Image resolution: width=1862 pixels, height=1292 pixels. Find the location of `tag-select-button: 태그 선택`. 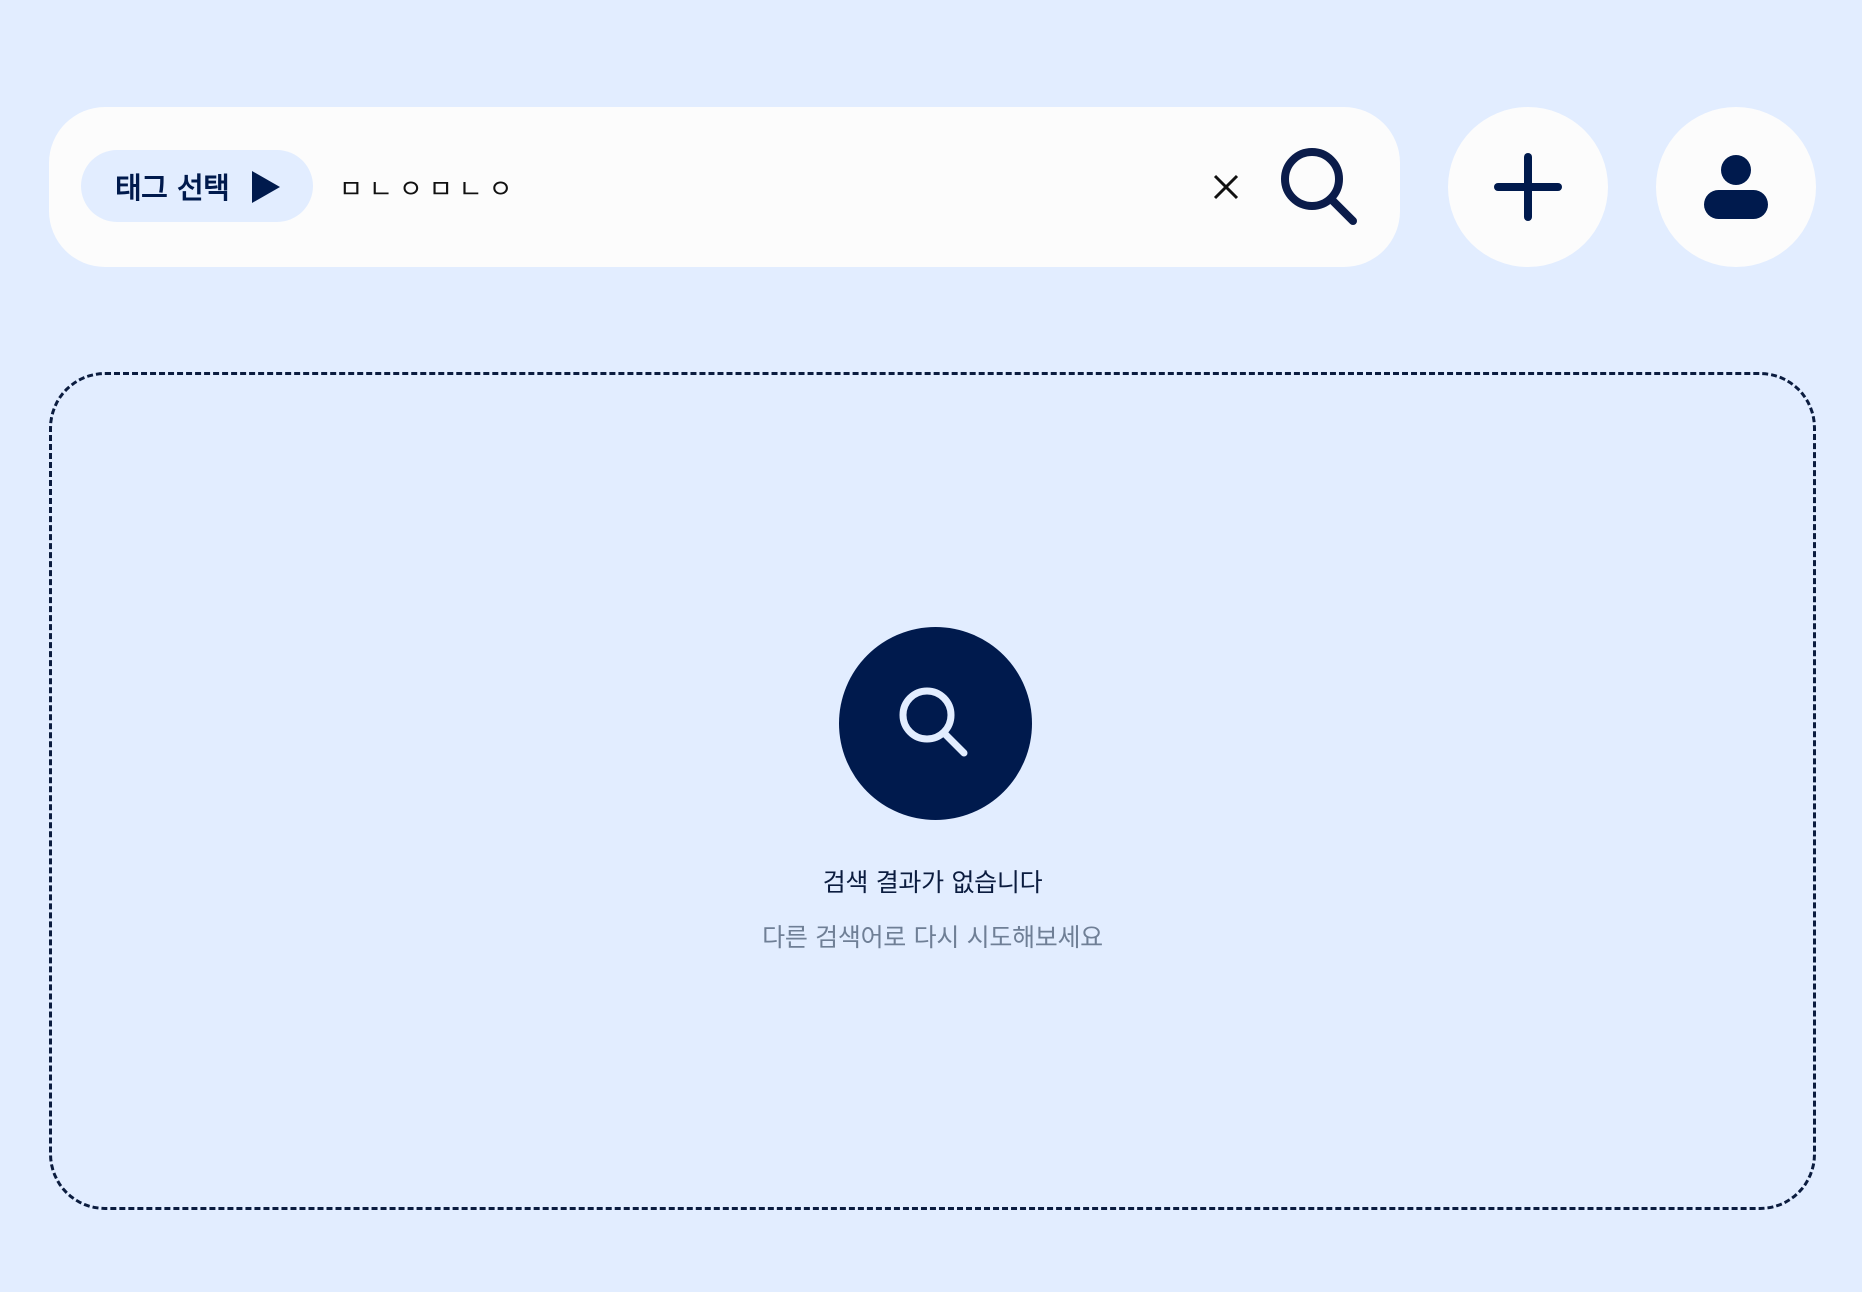

tag-select-button: 태그 선택 is located at coordinates (197, 186).